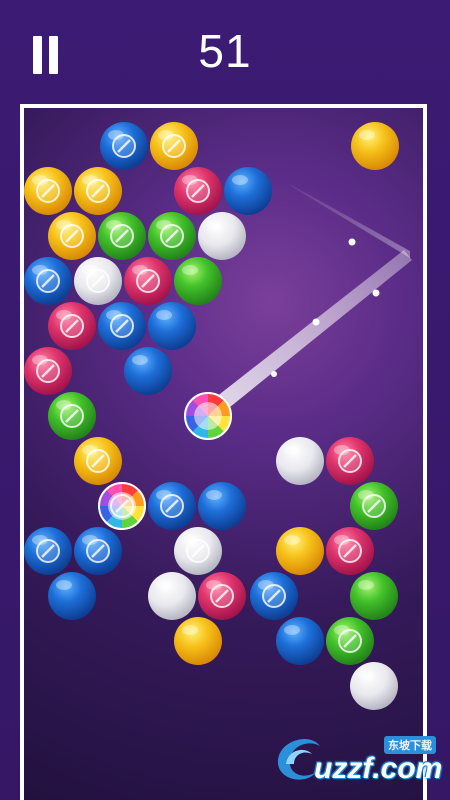  Describe the element at coordinates (375, 146) in the screenshot. I see `next-bubble` at that location.